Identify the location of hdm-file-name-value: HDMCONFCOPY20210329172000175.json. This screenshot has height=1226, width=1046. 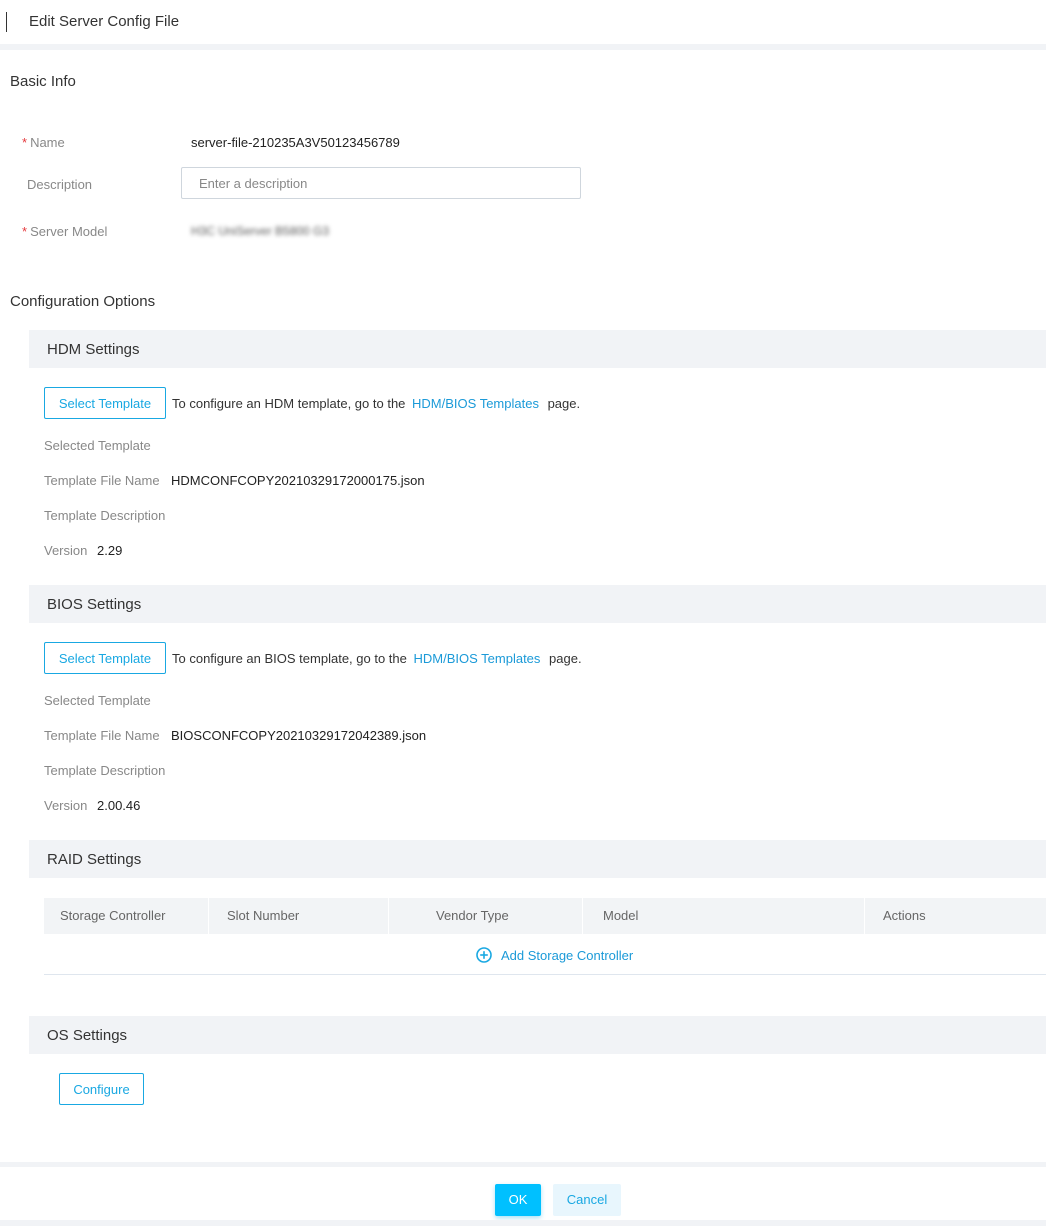
(298, 480).